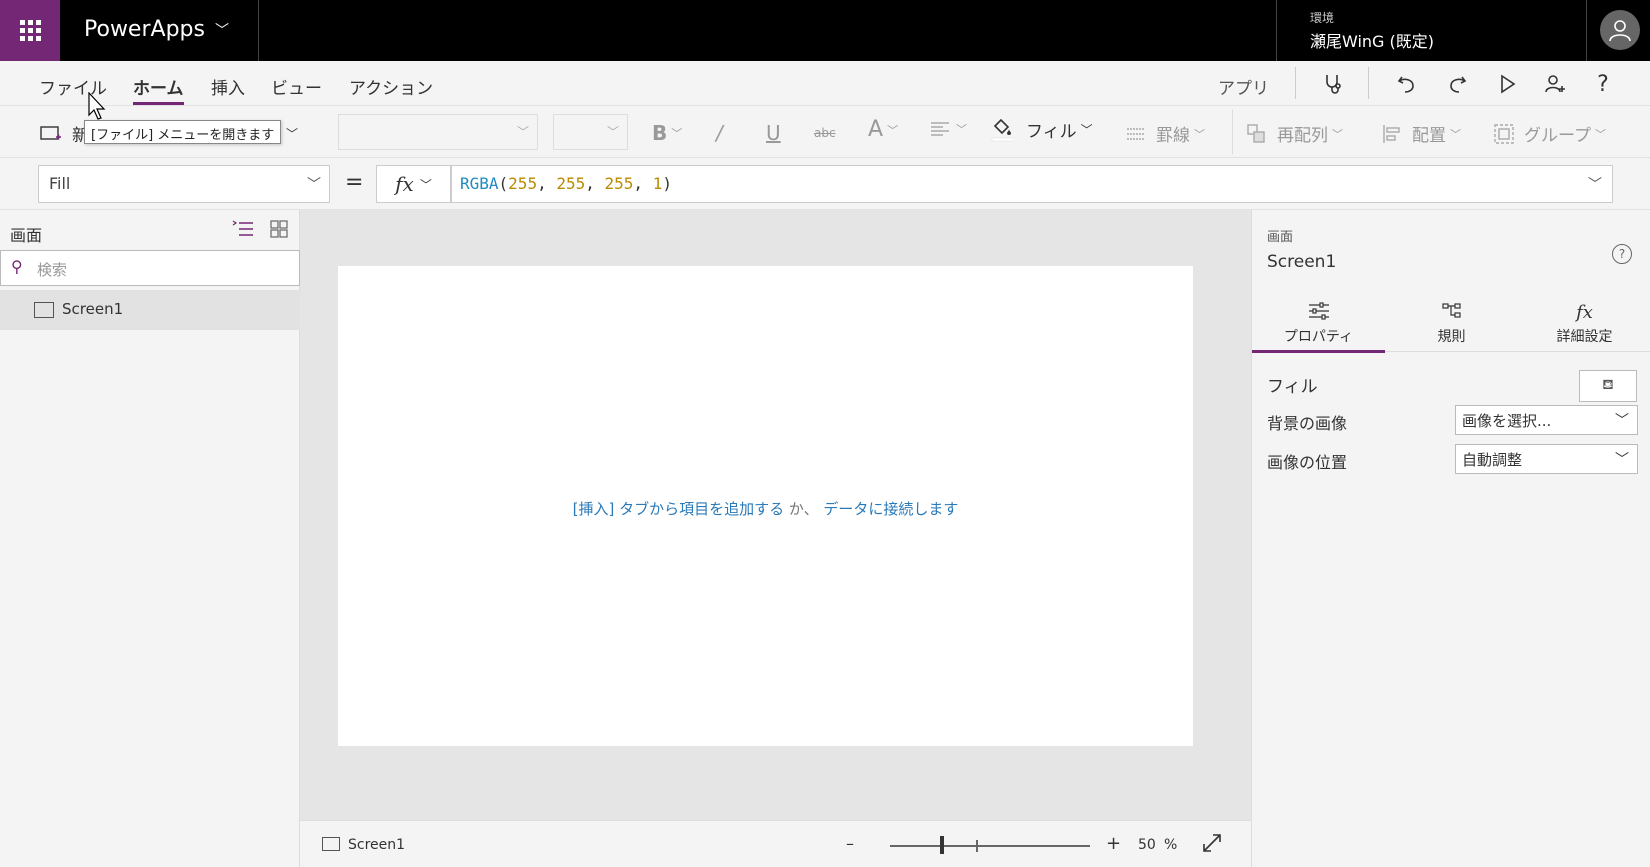 The image size is (1650, 867). I want to click on app-checker-button, so click(1333, 84).